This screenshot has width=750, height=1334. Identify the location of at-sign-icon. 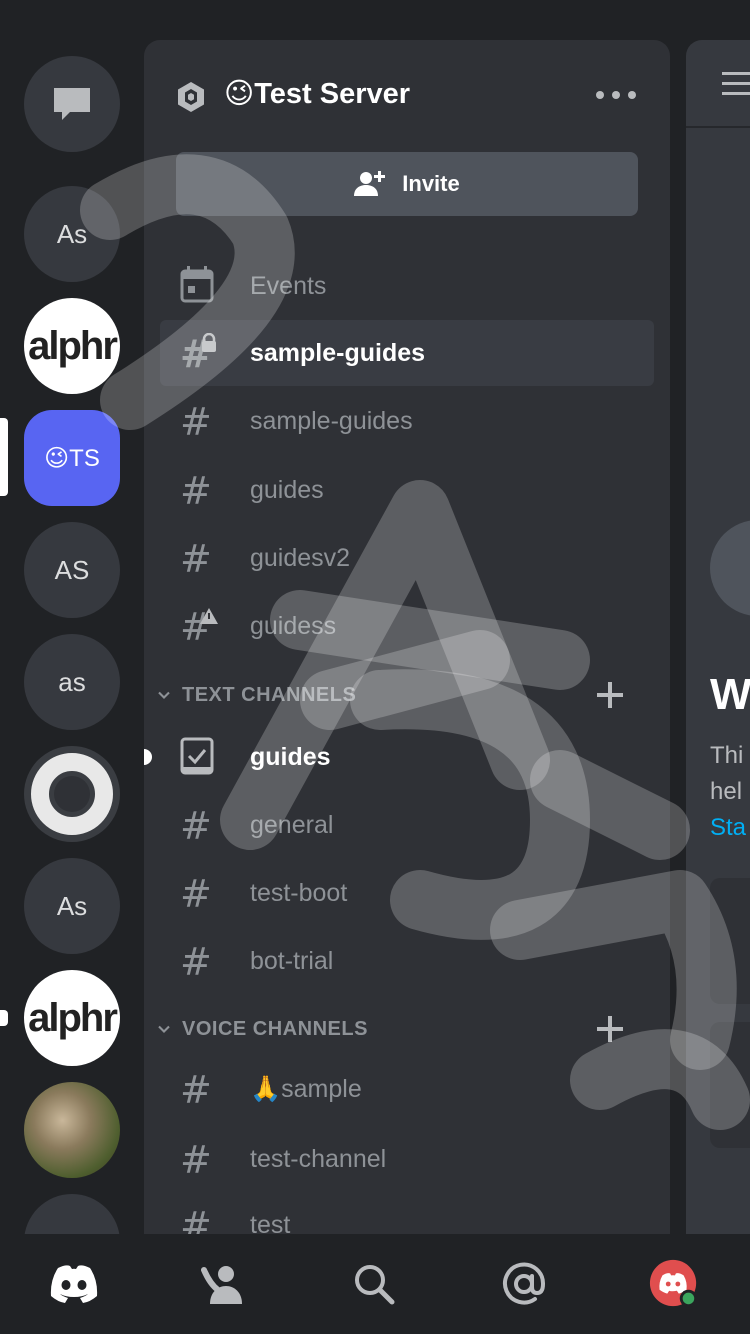
(524, 1283).